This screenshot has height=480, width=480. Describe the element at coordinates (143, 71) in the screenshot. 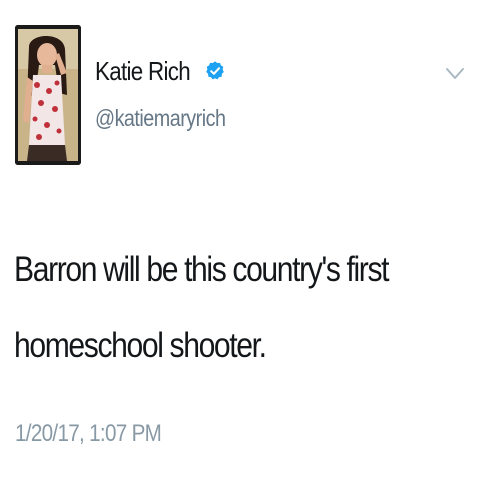

I see `display-name: Katie Rich` at that location.